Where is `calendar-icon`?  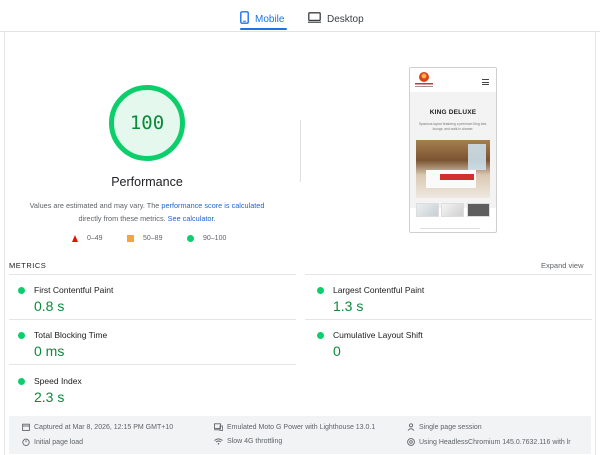
calendar-icon is located at coordinates (26, 427).